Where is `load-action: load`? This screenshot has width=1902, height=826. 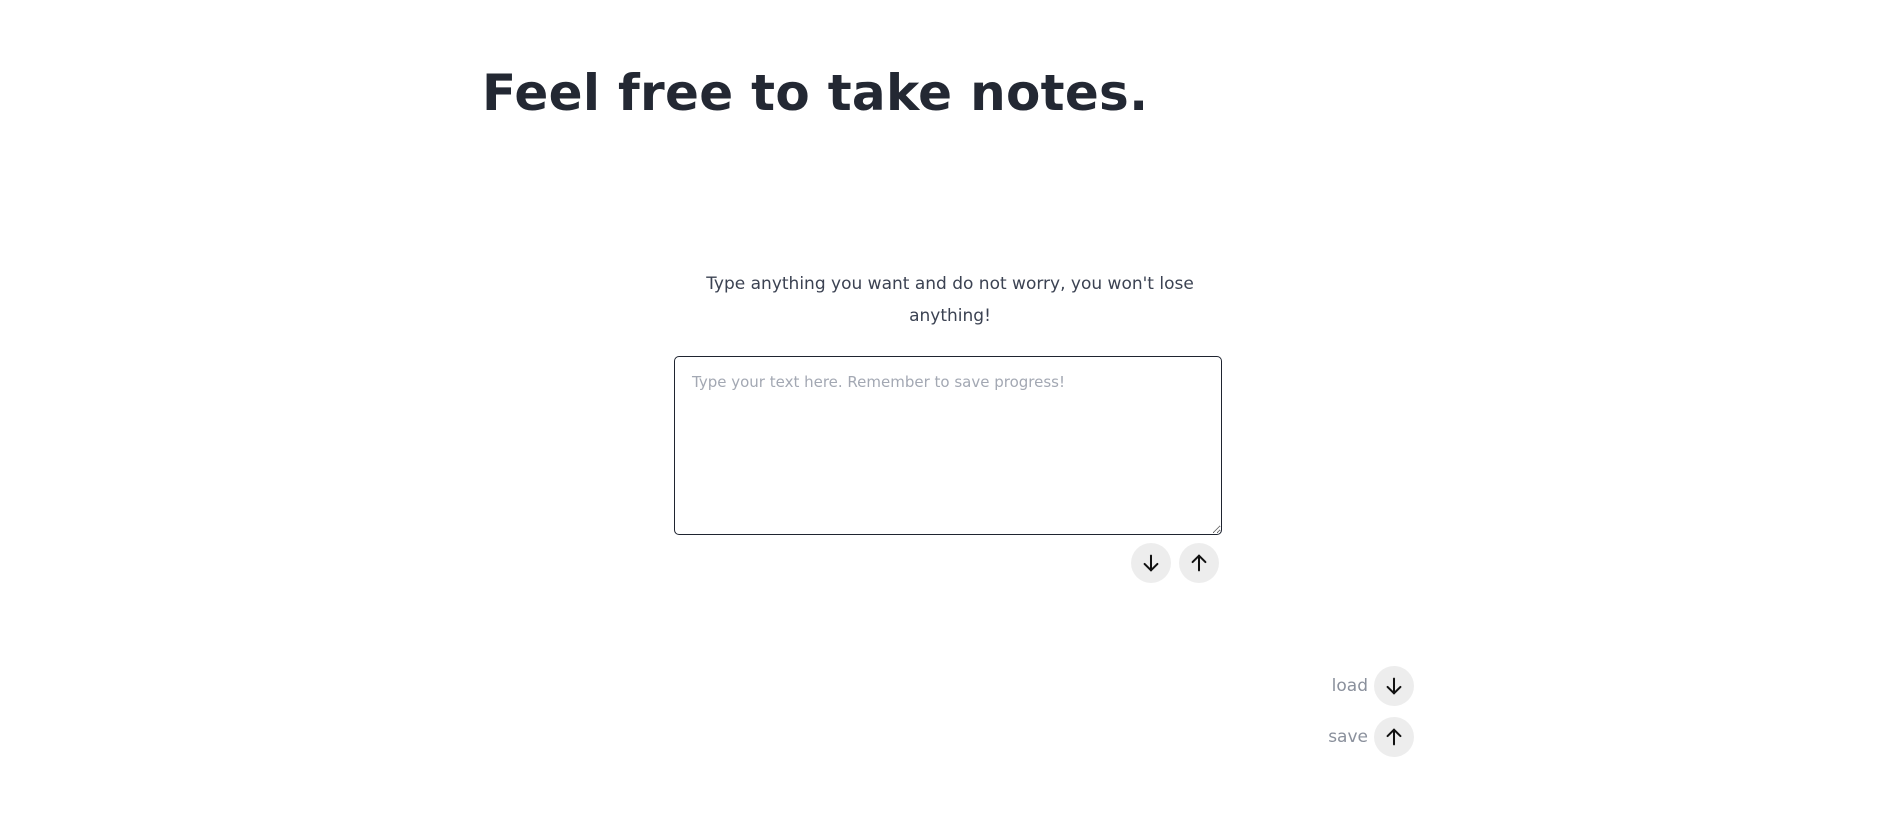
load-action: load is located at coordinates (1357, 686).